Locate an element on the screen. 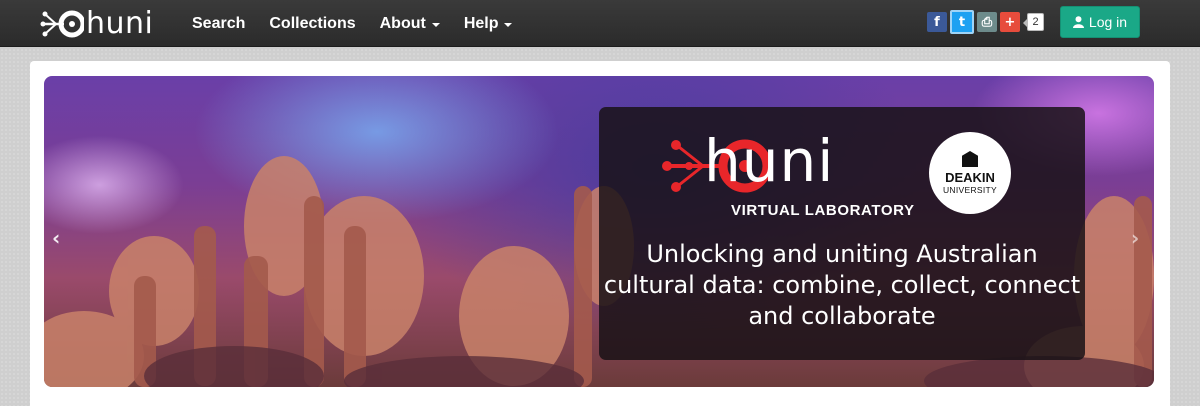 The width and height of the screenshot is (1200, 406). user-icon is located at coordinates (1078, 22).